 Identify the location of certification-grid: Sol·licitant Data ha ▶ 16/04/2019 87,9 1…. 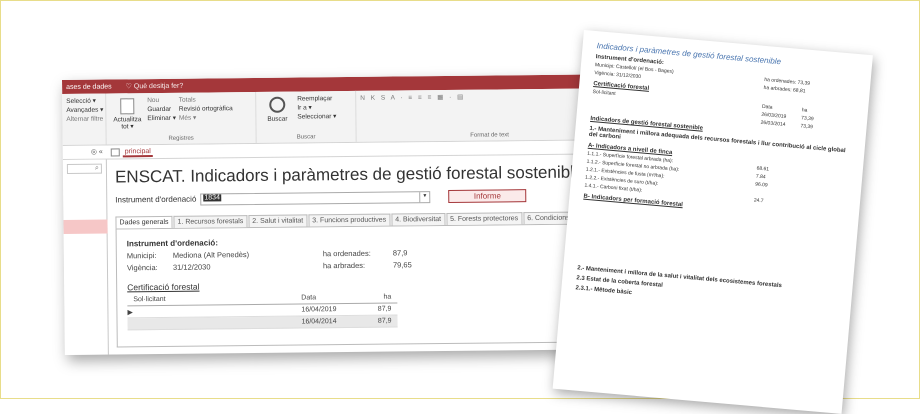
(262, 312).